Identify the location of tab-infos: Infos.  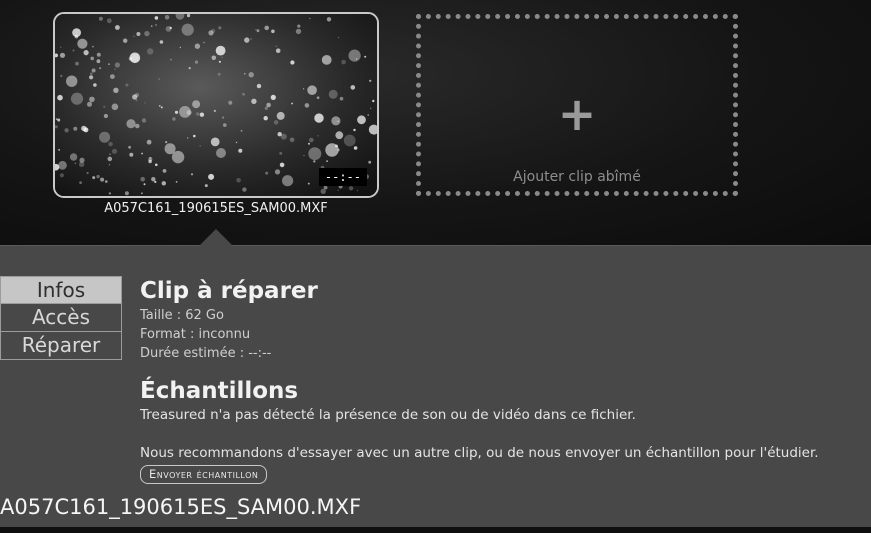
(61, 290).